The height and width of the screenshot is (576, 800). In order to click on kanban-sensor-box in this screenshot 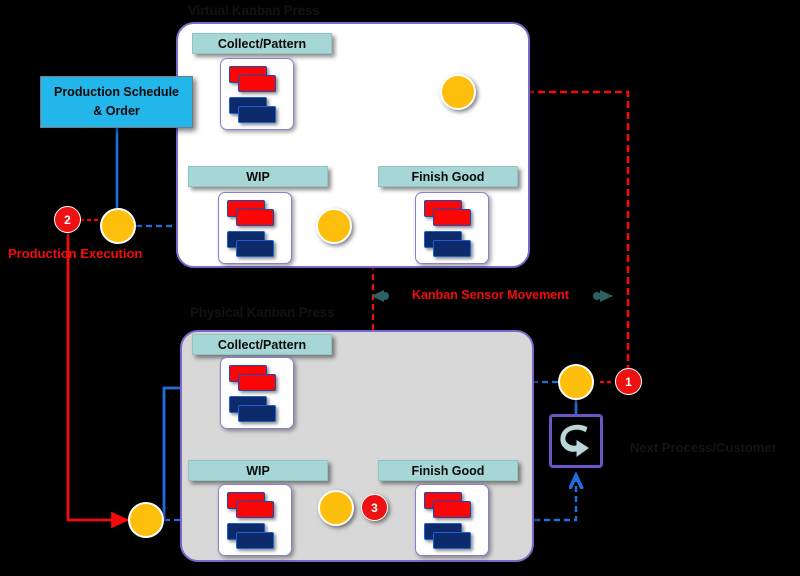, I will do `click(576, 441)`.